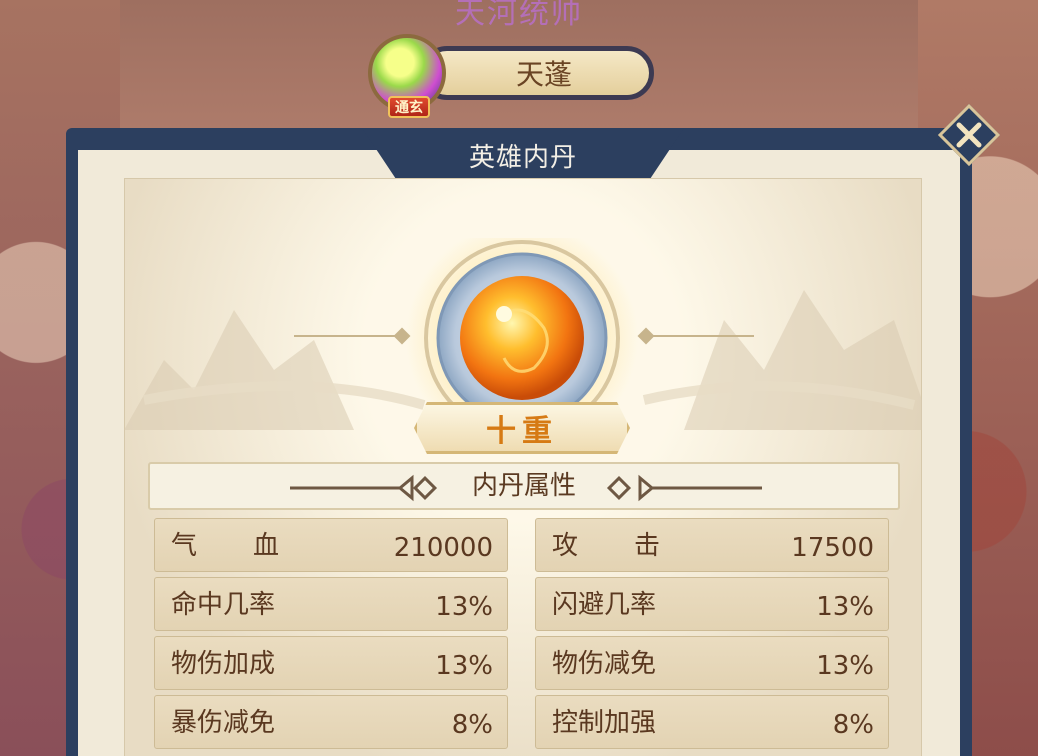 The image size is (1038, 756). I want to click on close-icon, so click(969, 135).